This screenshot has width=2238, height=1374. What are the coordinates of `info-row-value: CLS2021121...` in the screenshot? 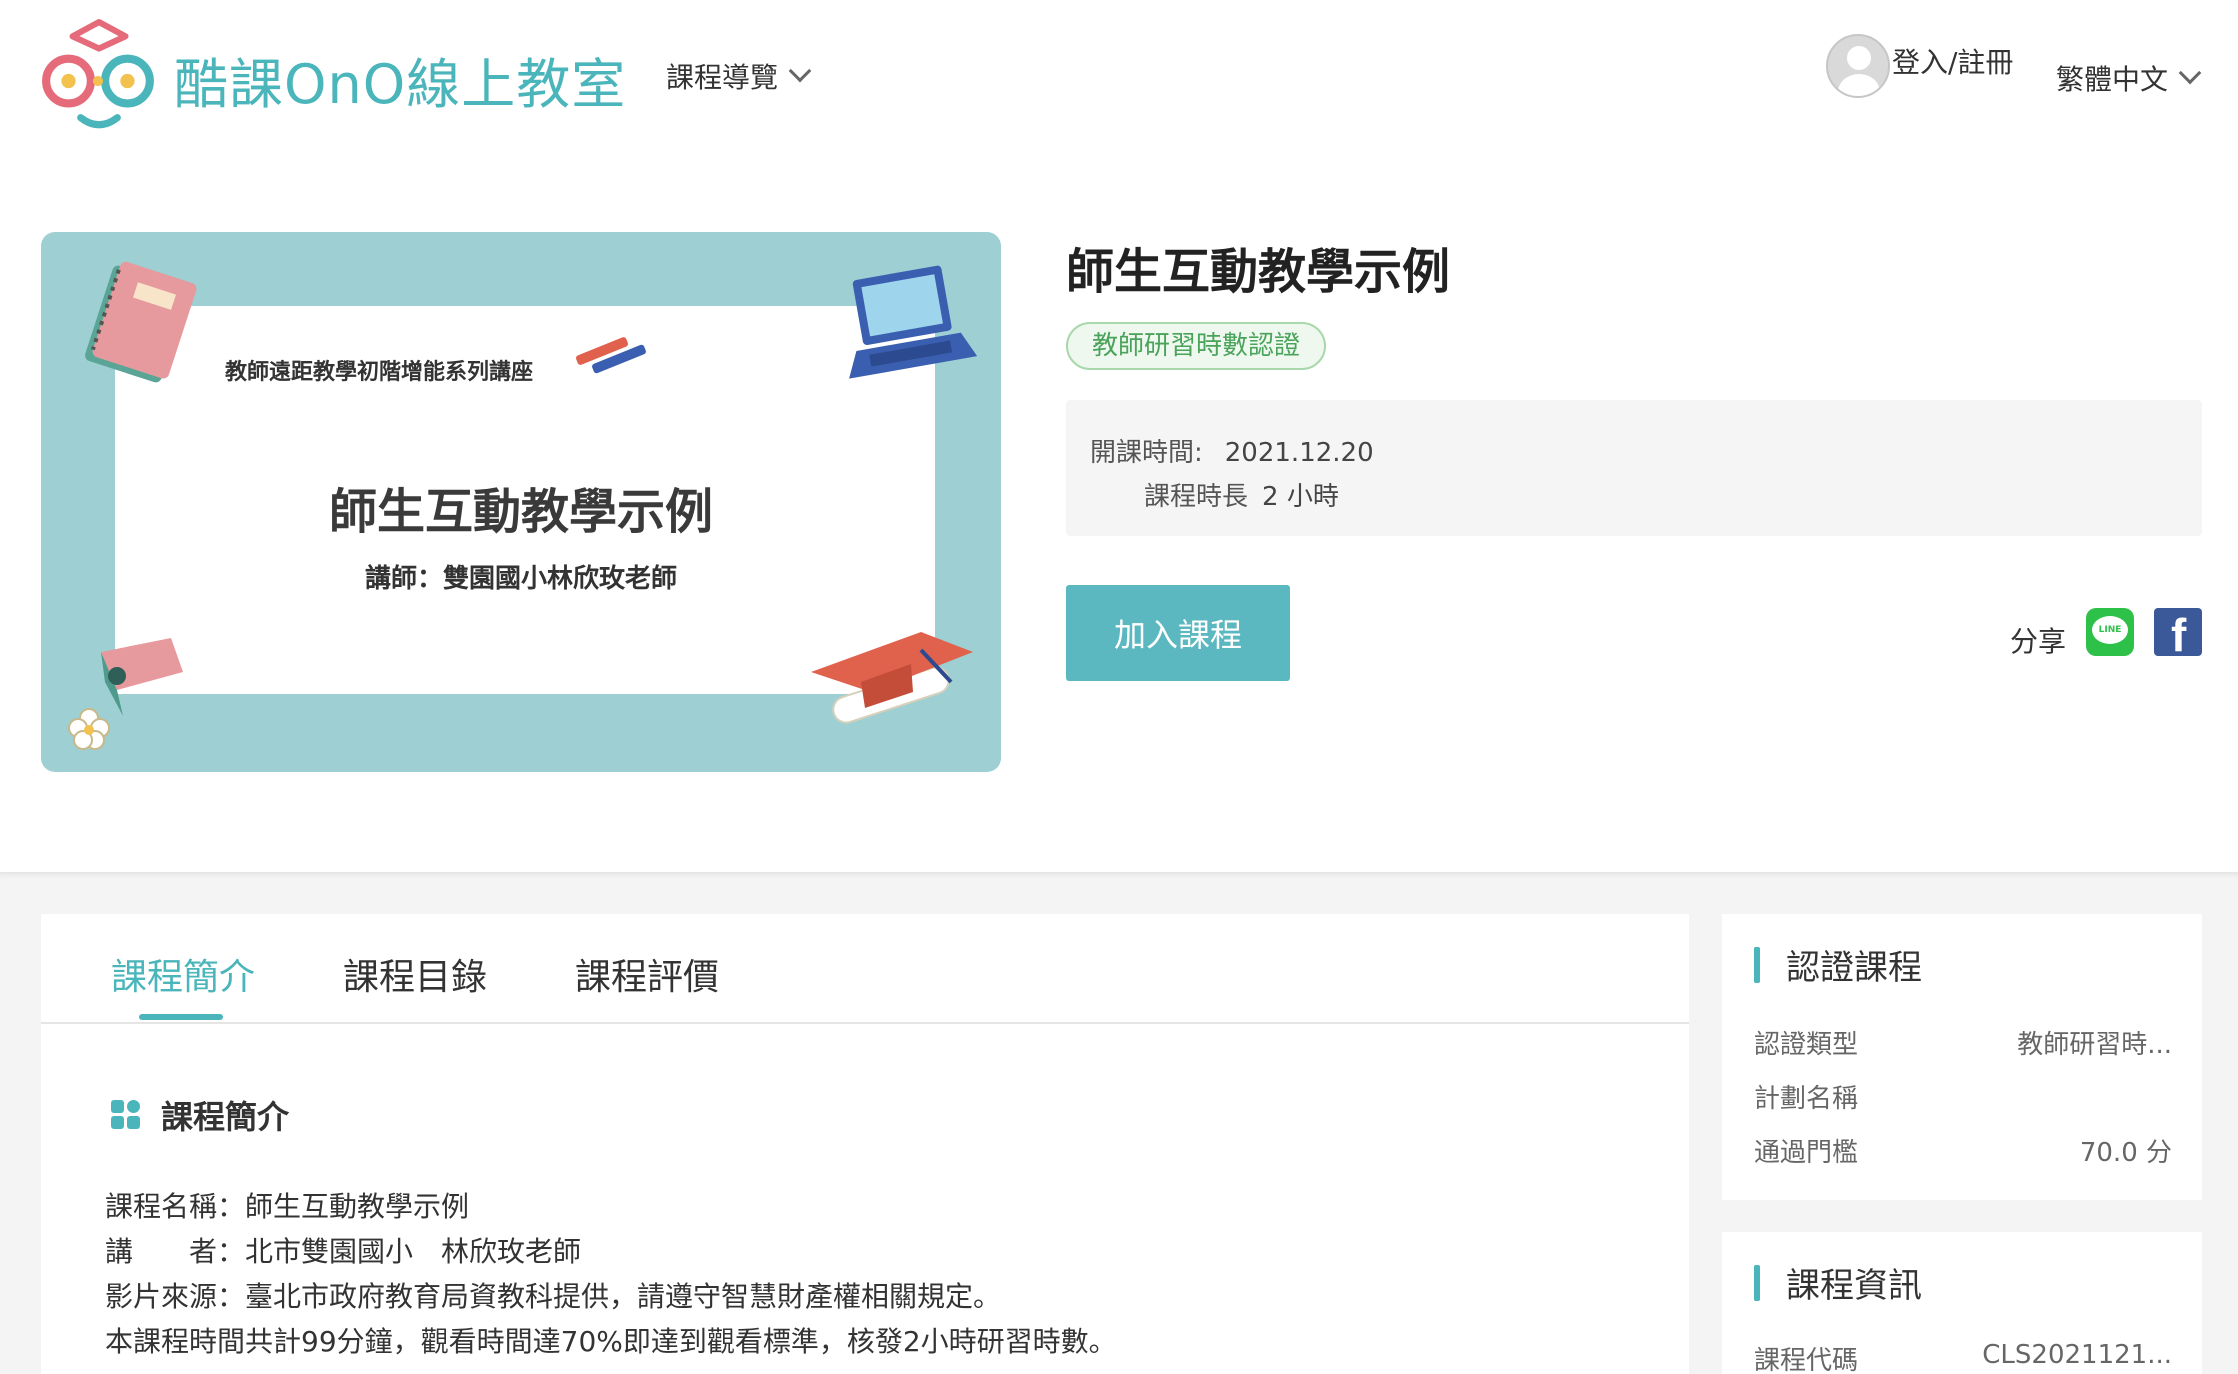 It's located at (2077, 1355).